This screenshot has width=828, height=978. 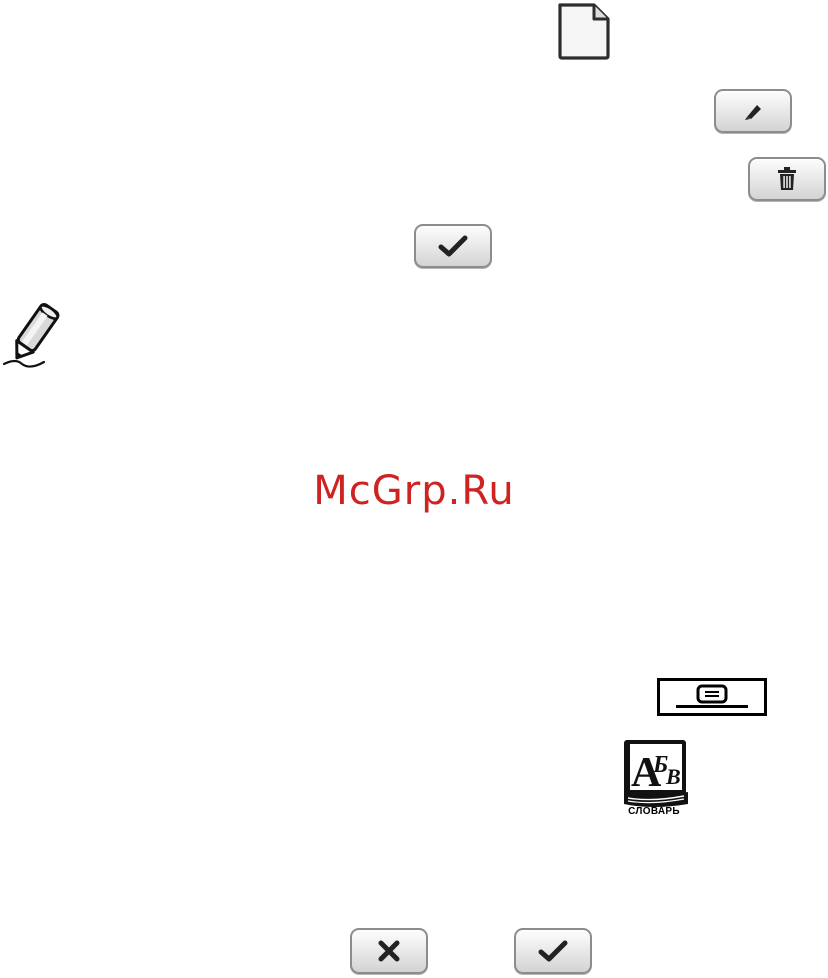 I want to click on dictionary-label: СЛОВАРЬ, so click(x=654, y=811).